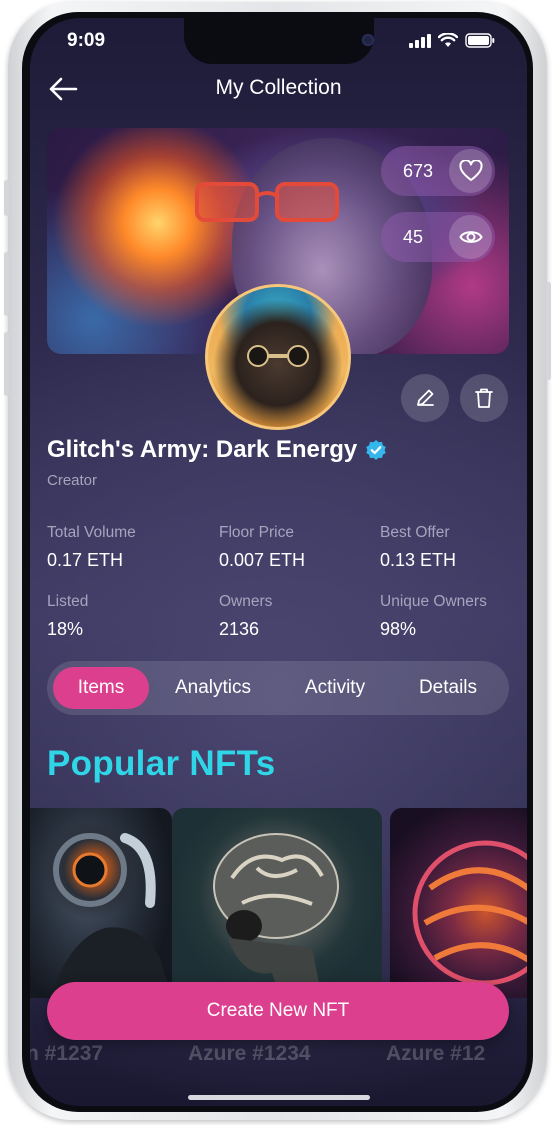  Describe the element at coordinates (415, 532) in the screenshot. I see `stat-label: Best Offer` at that location.